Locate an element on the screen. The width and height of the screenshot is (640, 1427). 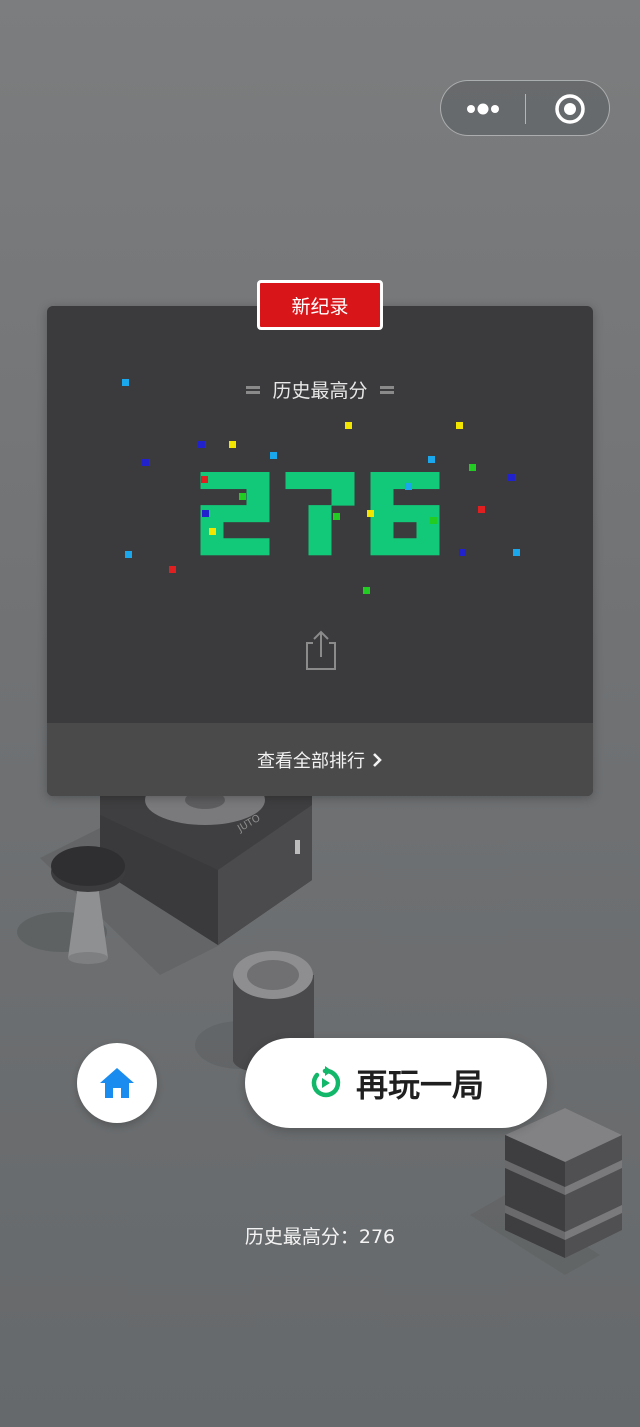
play-again-label: 再玩一局 is located at coordinates (419, 1085).